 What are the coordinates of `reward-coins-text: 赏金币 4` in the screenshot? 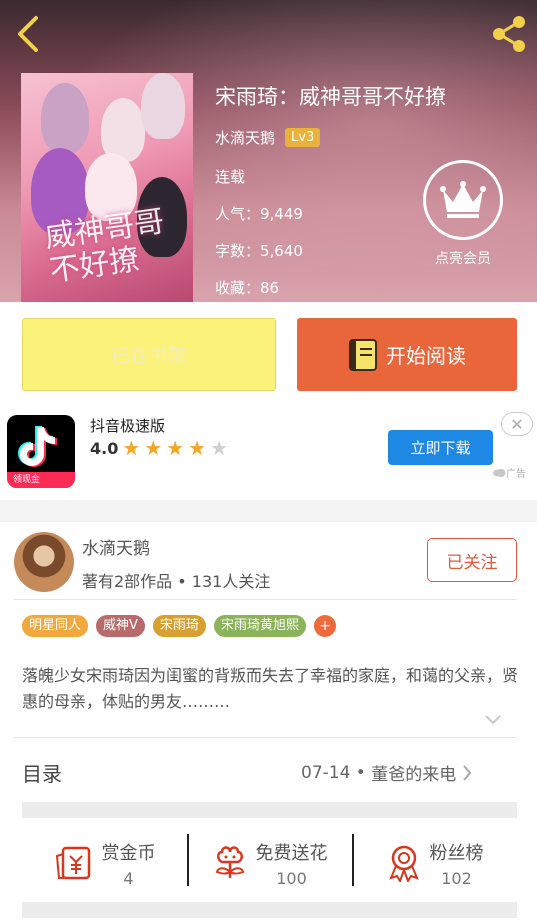 It's located at (129, 863).